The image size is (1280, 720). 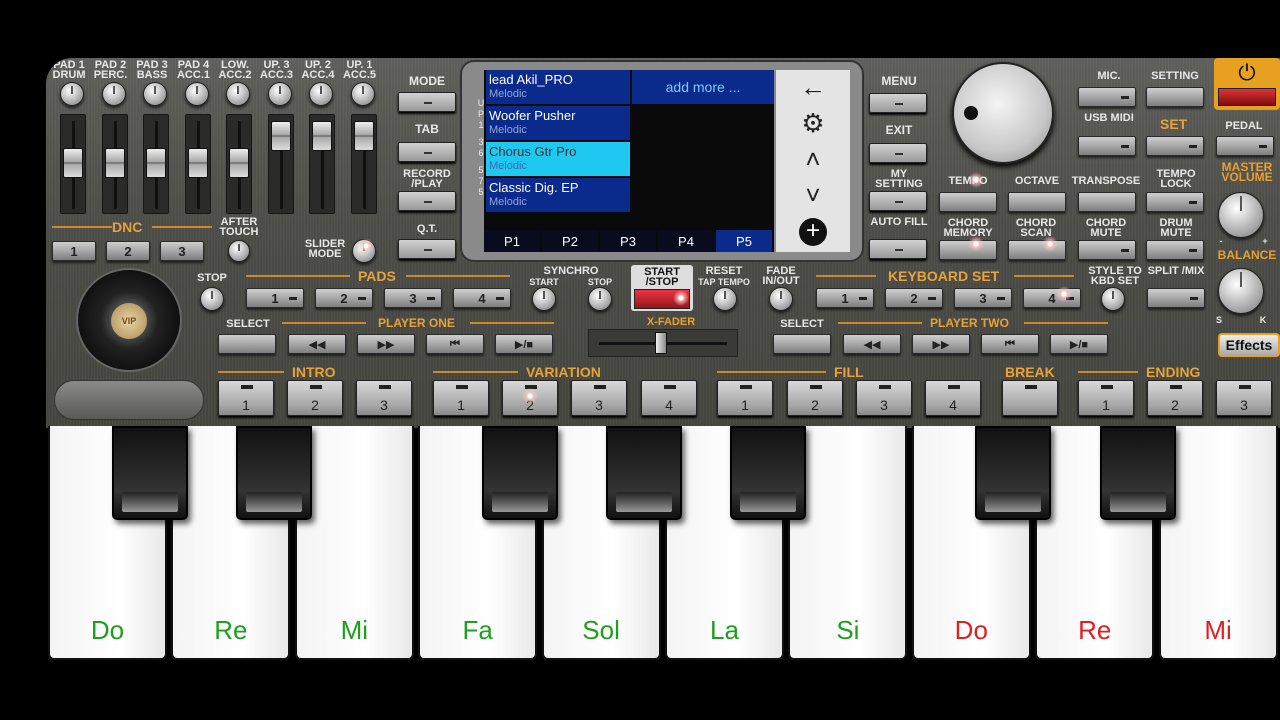 What do you see at coordinates (725, 299) in the screenshot?
I see `reset-knob` at bounding box center [725, 299].